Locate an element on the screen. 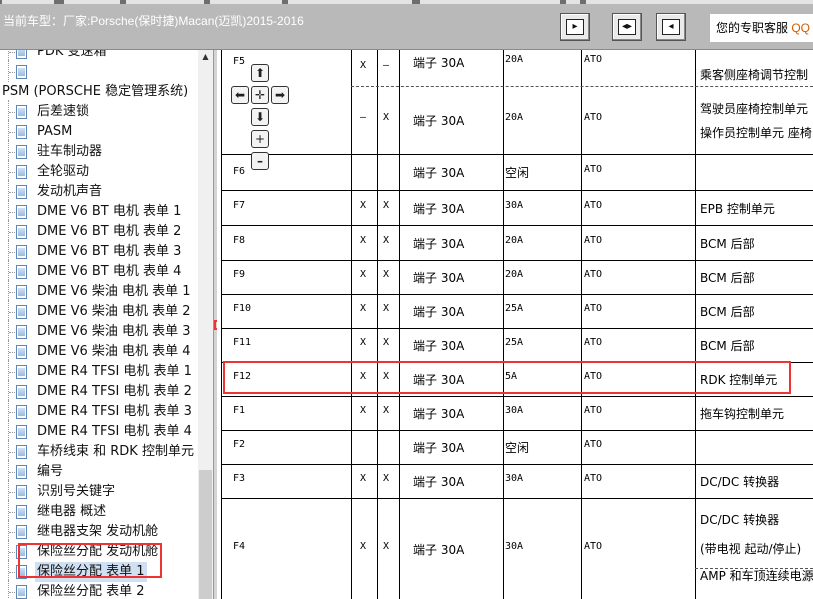  prev-page-button: ▸ is located at coordinates (575, 27).